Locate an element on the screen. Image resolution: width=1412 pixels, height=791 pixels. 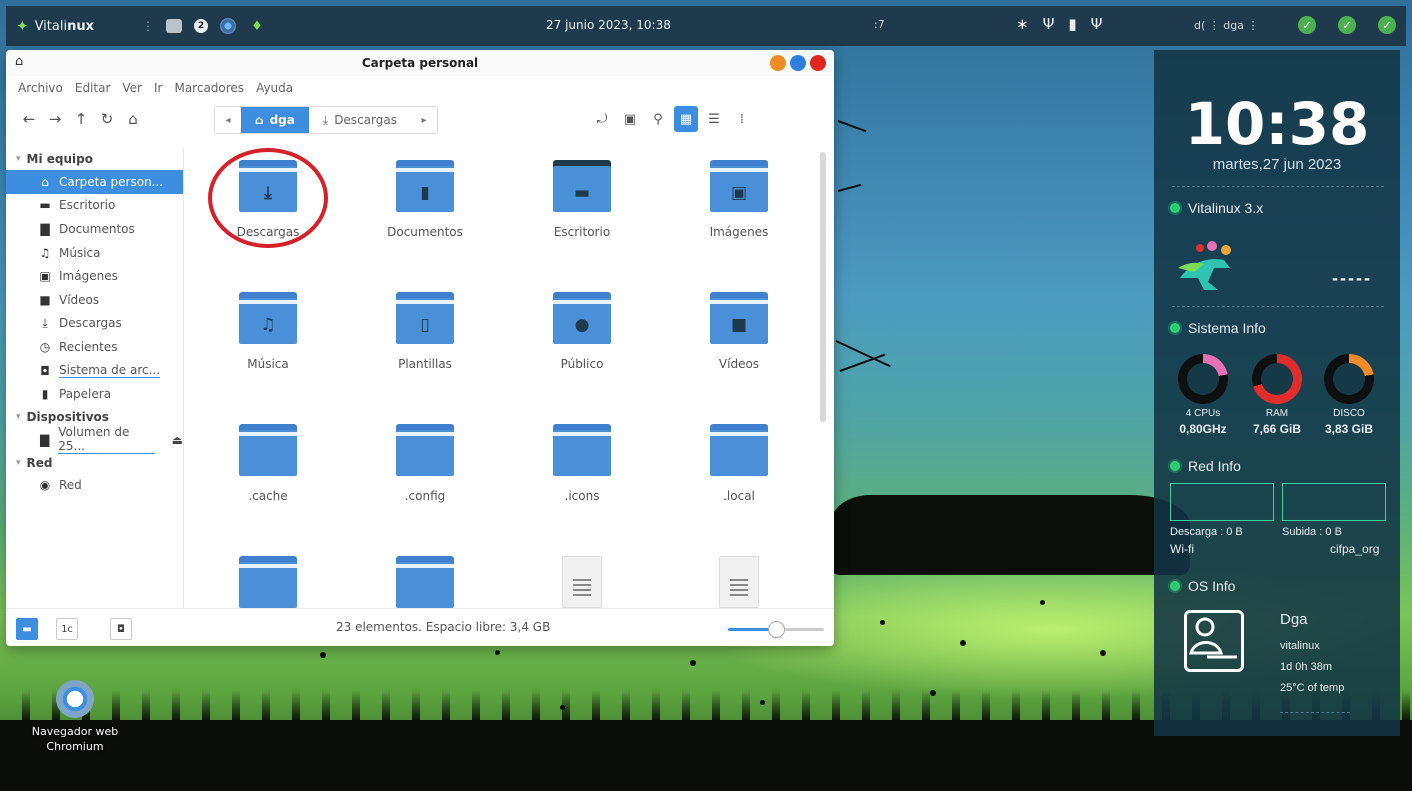
sidebar-section-header: ▾ Mi equipo is located at coordinates (94, 159).